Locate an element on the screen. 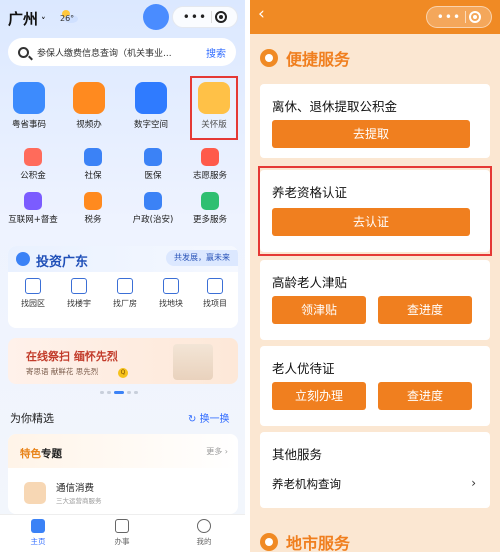 Image resolution: width=500 pixels, height=552 pixels. chevron-right-icon: › is located at coordinates (473, 483).